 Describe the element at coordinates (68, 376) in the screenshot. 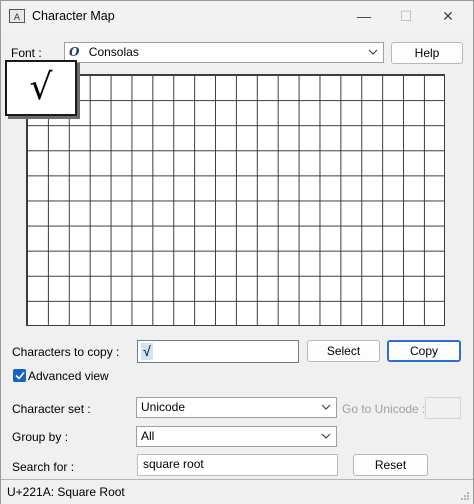

I see `advanced-view-label: Advanced view` at that location.